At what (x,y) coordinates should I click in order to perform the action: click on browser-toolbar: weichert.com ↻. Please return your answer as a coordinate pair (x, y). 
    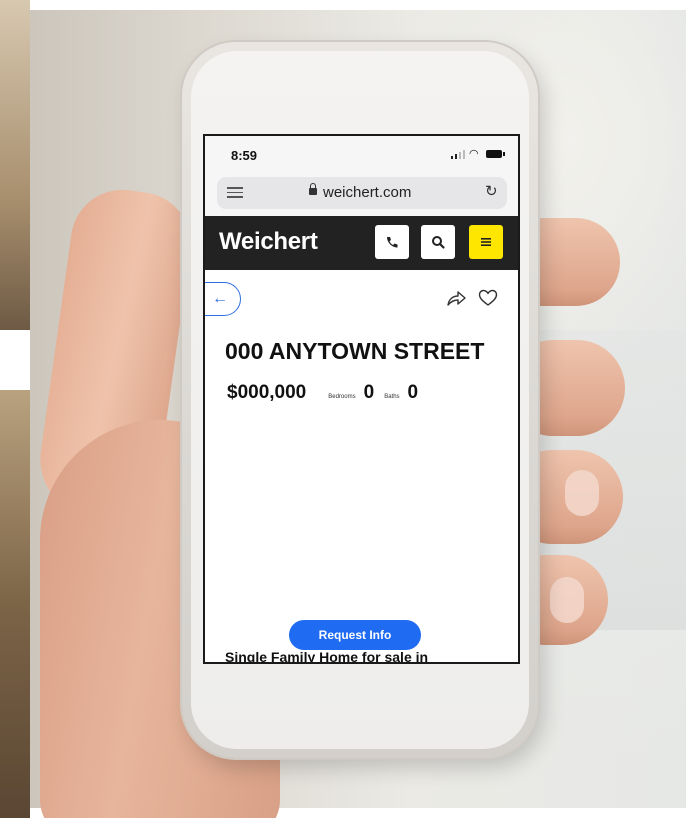
    Looking at the image, I should click on (361, 194).